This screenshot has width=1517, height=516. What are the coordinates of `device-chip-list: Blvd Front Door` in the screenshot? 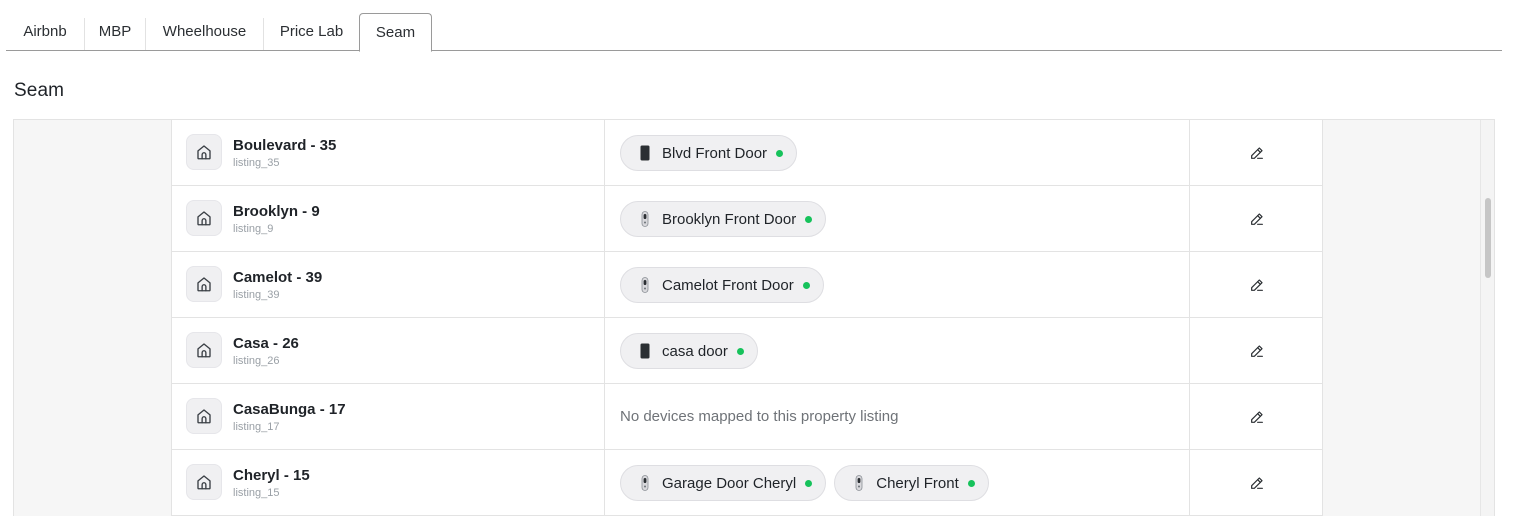 It's located at (709, 153).